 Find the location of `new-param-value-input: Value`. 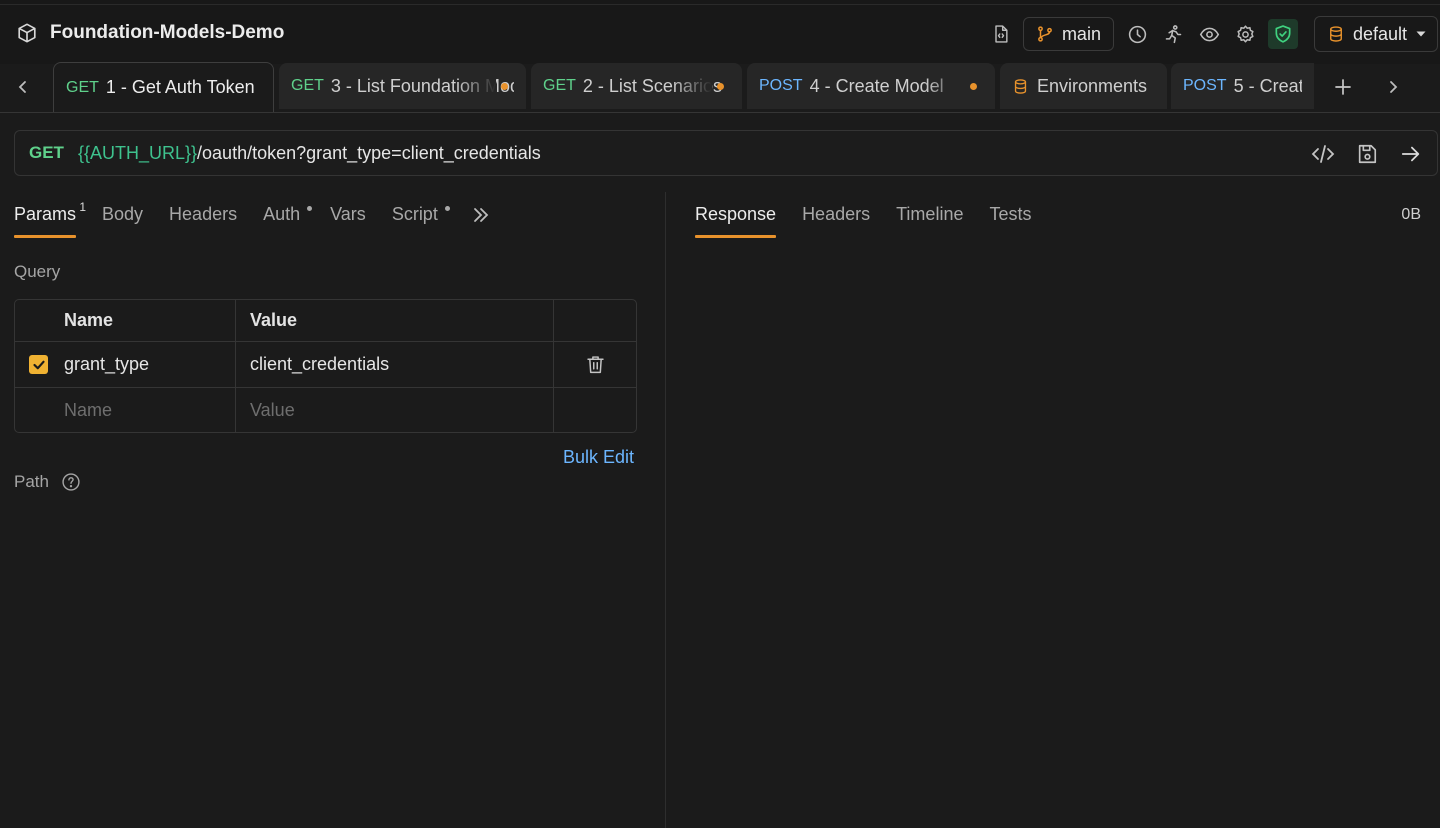

new-param-value-input: Value is located at coordinates (395, 410).